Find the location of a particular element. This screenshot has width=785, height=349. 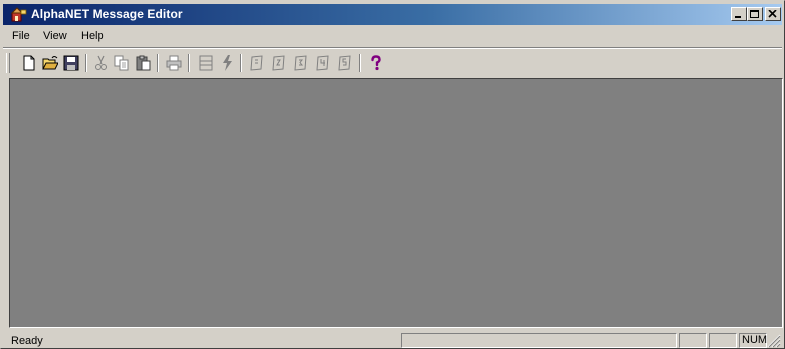

toolbar-divider is located at coordinates (392, 48).